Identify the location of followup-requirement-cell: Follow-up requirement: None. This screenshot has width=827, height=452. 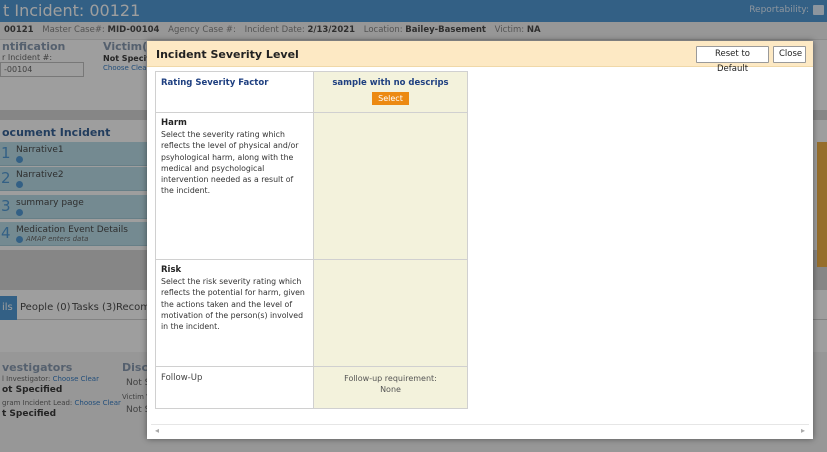
(390, 387).